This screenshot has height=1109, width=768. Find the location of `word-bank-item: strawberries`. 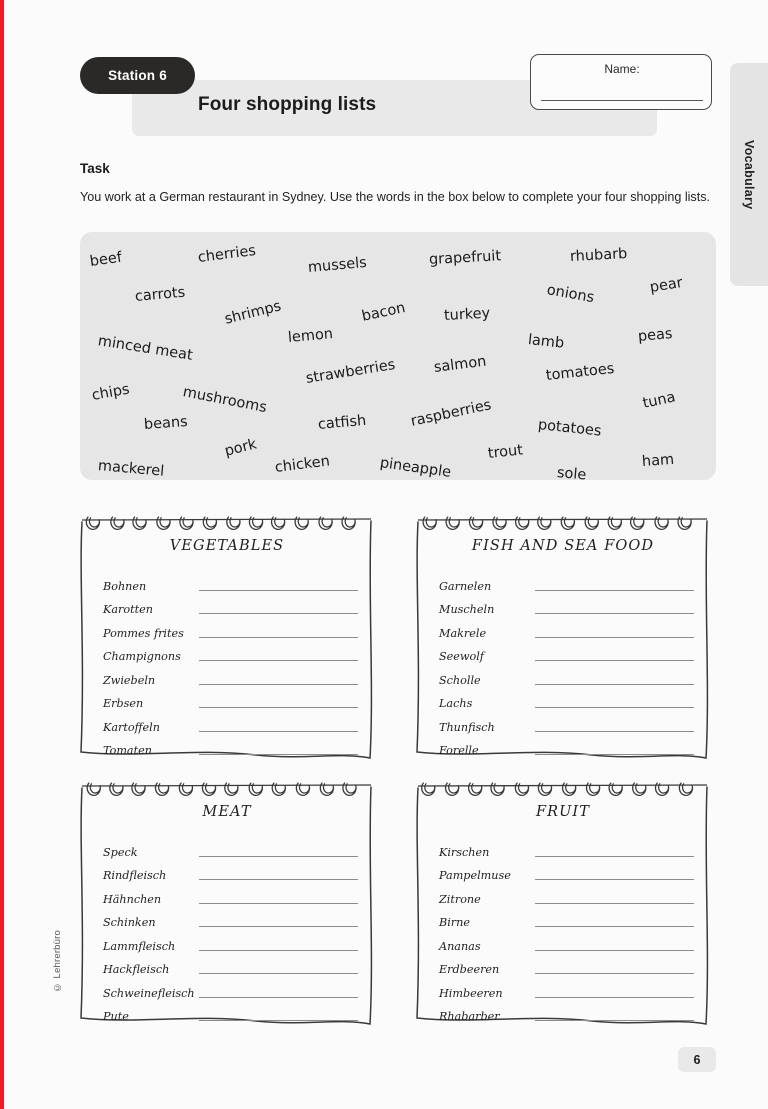

word-bank-item: strawberries is located at coordinates (350, 371).